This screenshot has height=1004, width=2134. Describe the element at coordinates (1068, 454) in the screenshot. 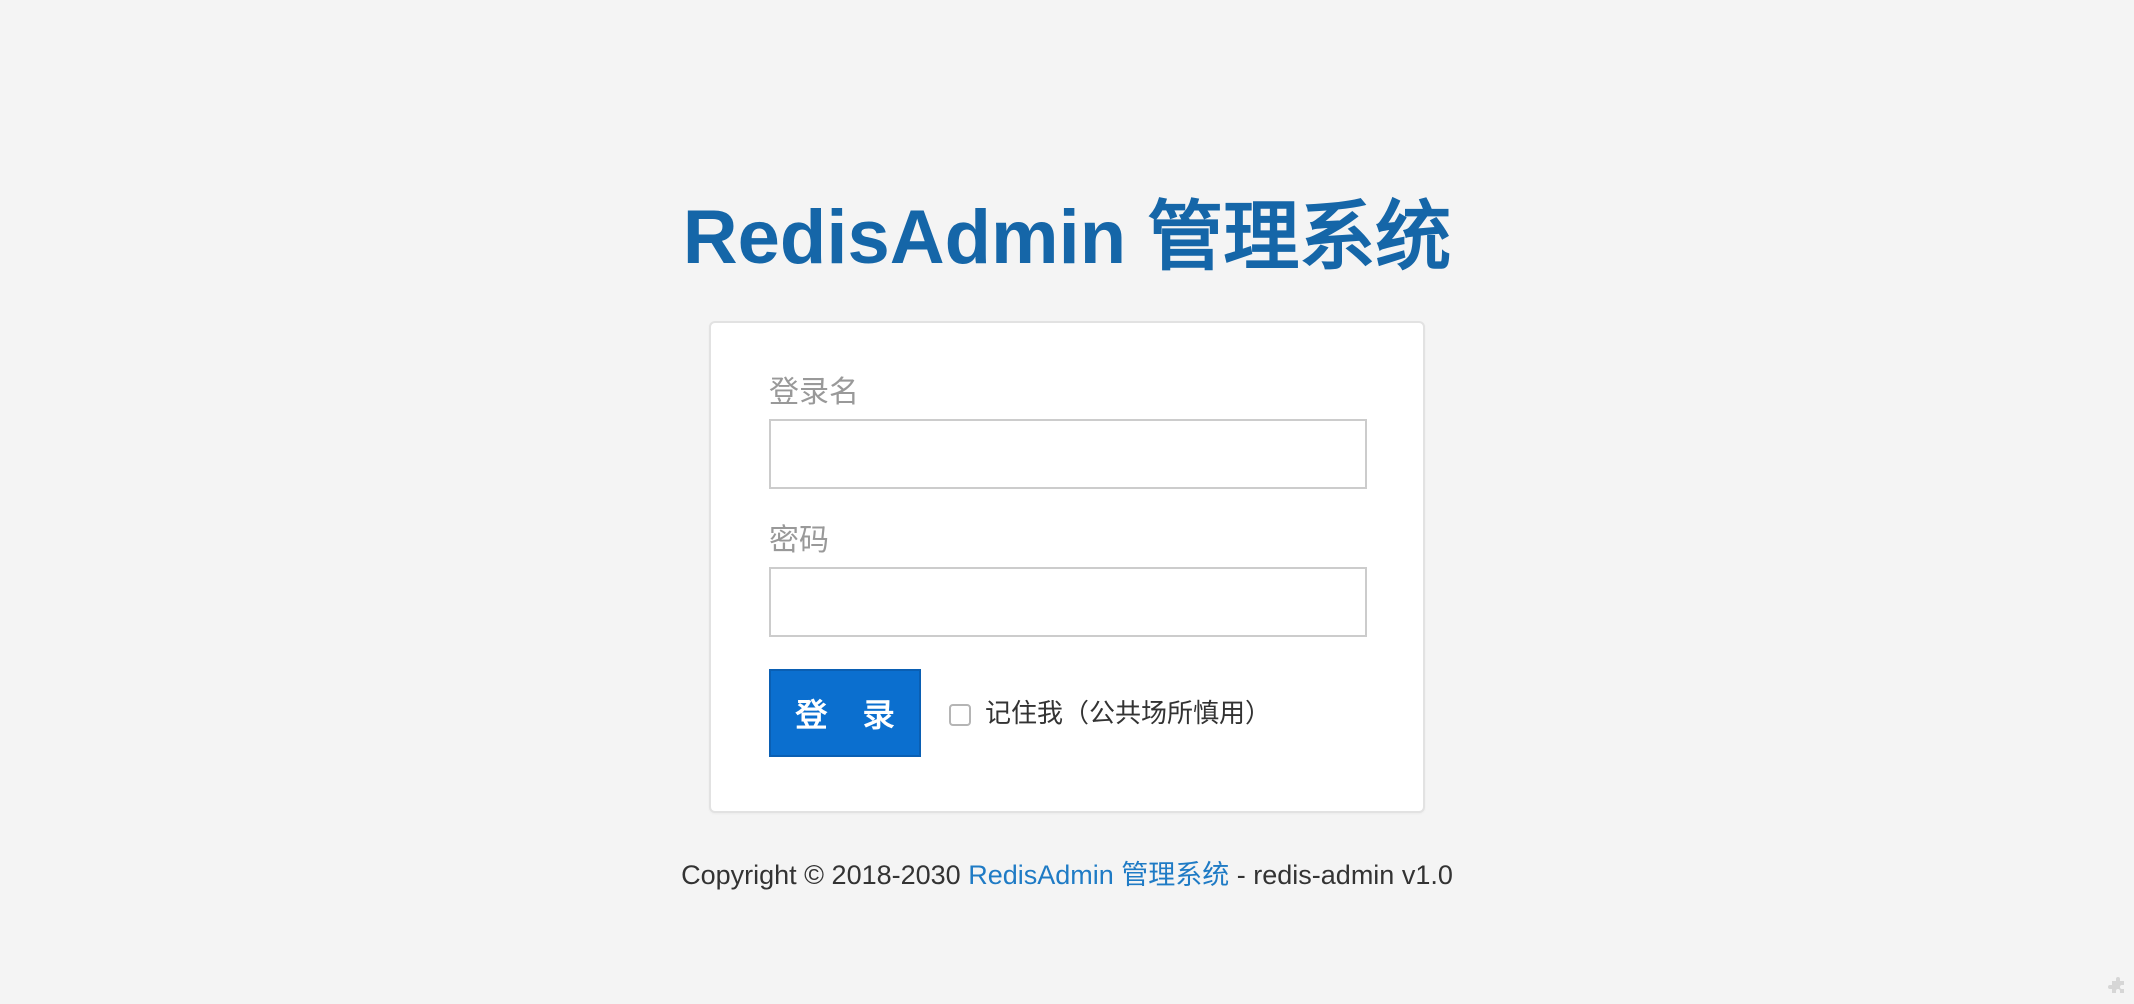

I see `username-input` at that location.